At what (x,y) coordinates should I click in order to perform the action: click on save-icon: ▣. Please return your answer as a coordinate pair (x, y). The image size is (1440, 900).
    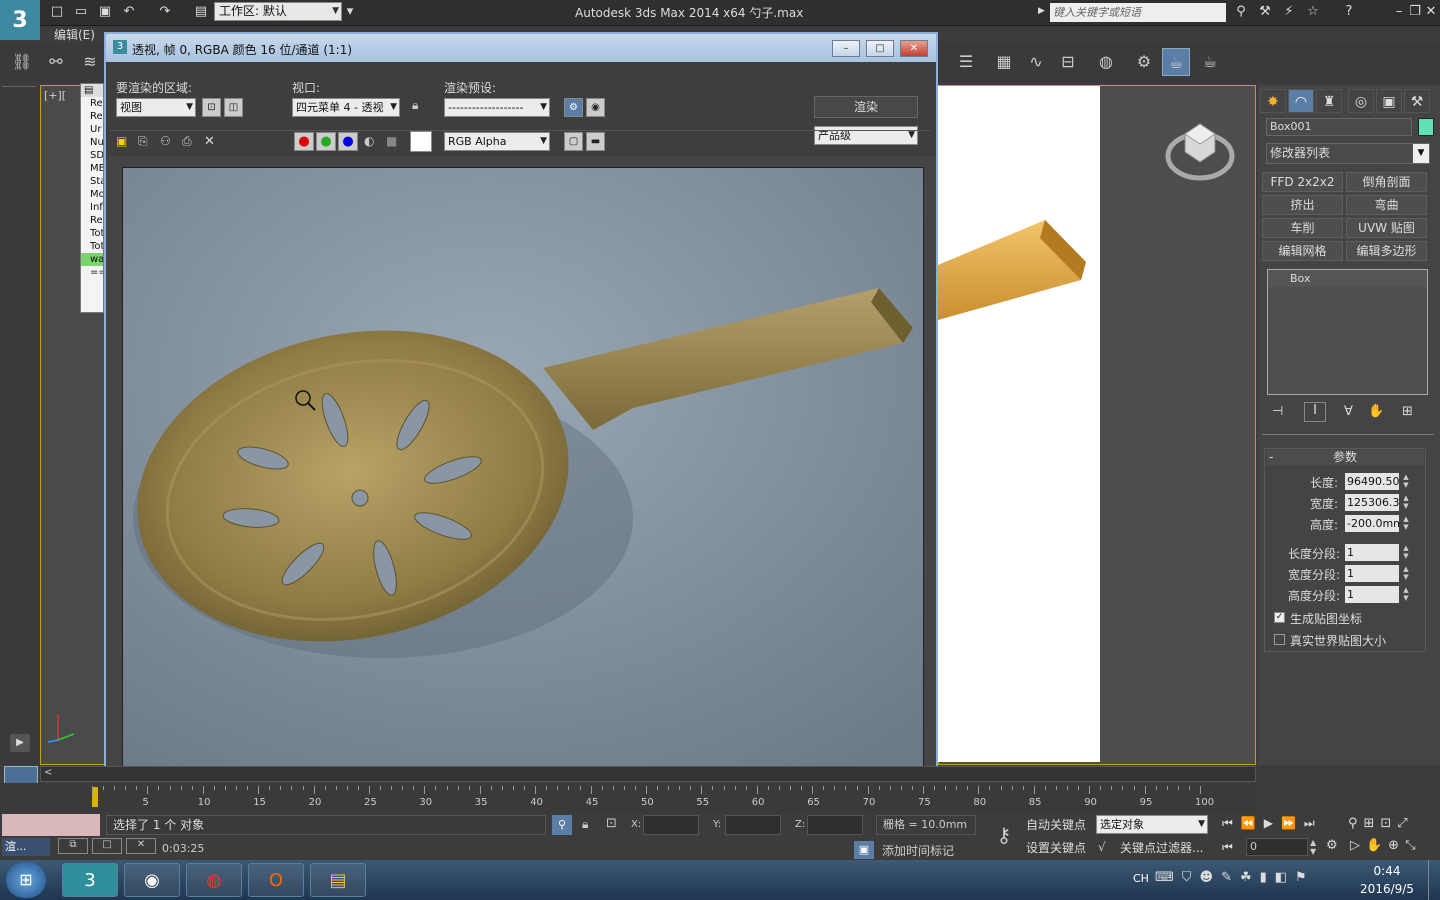
    Looking at the image, I should click on (105, 12).